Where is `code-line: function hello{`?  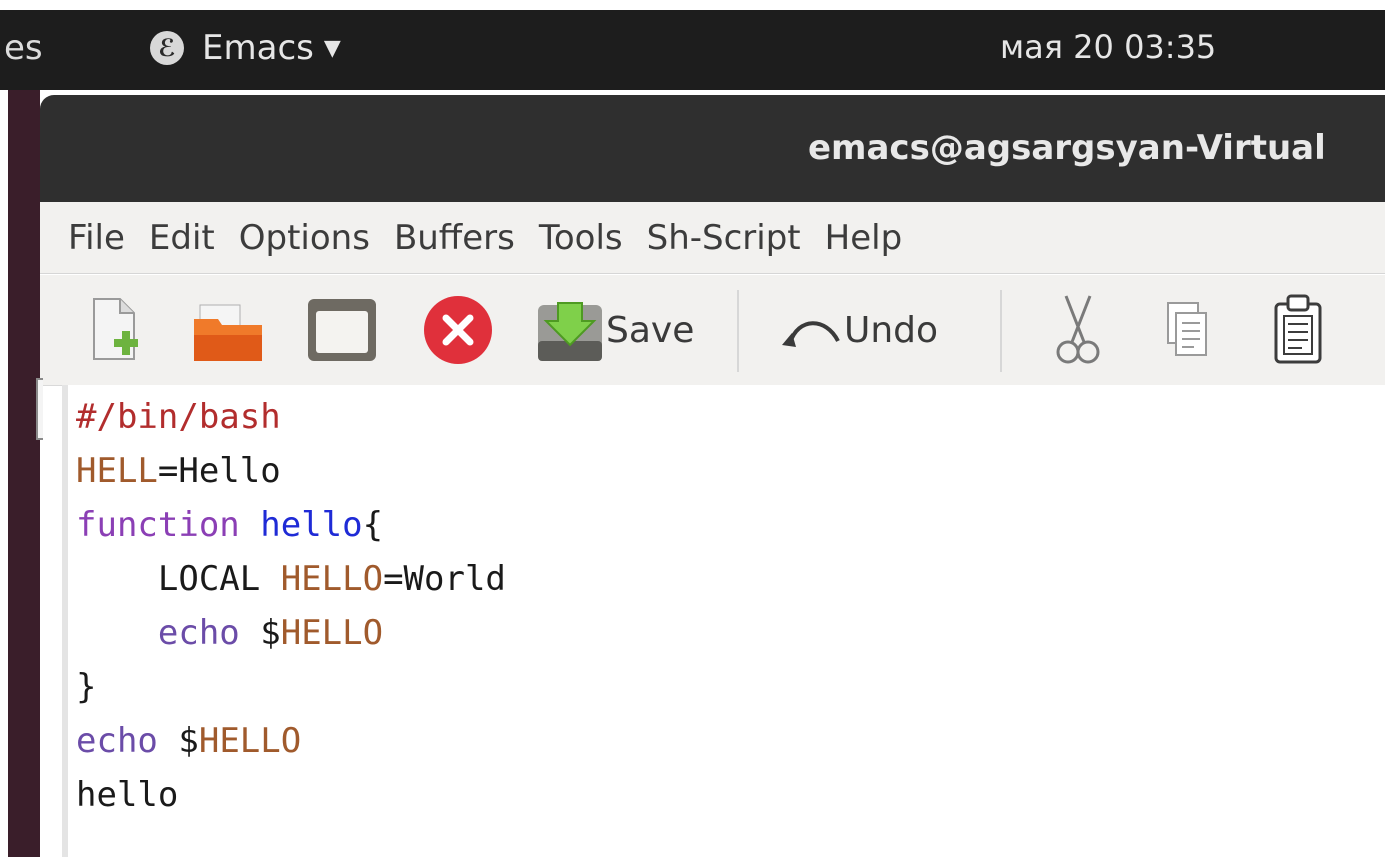
code-line: function hello{ is located at coordinates (291, 525).